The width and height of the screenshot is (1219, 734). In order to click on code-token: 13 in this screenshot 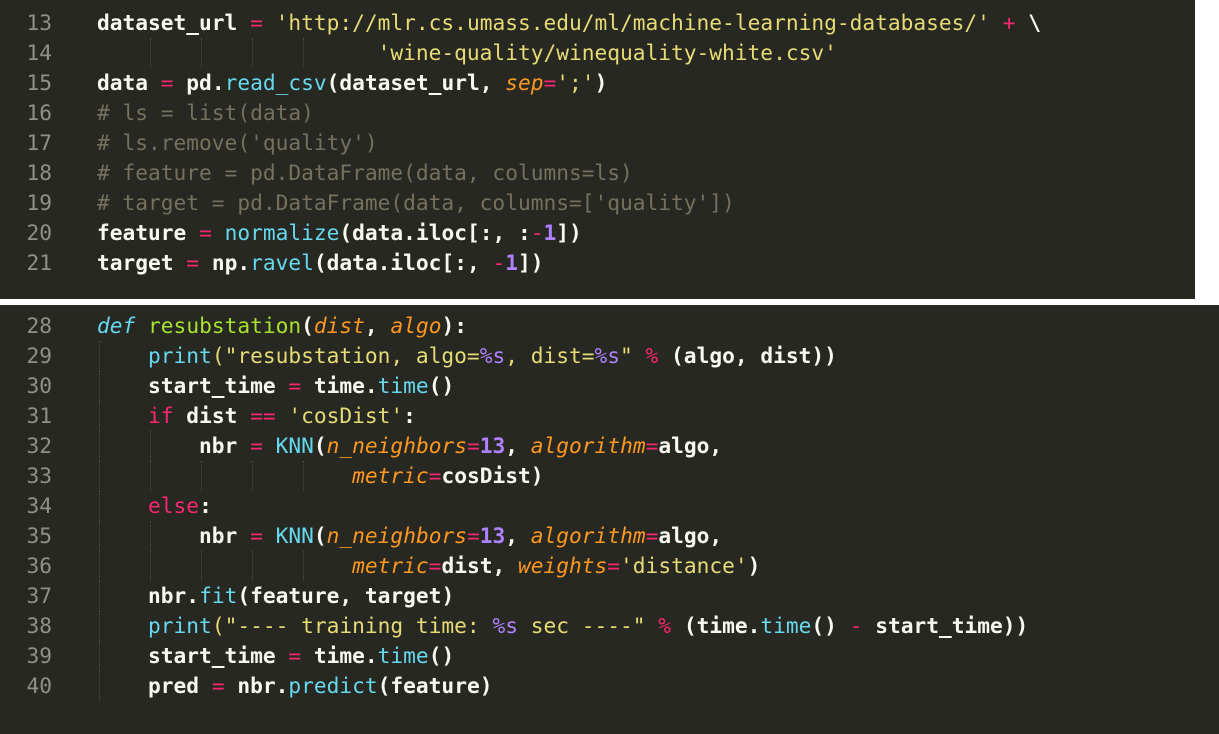, I will do `click(492, 535)`.